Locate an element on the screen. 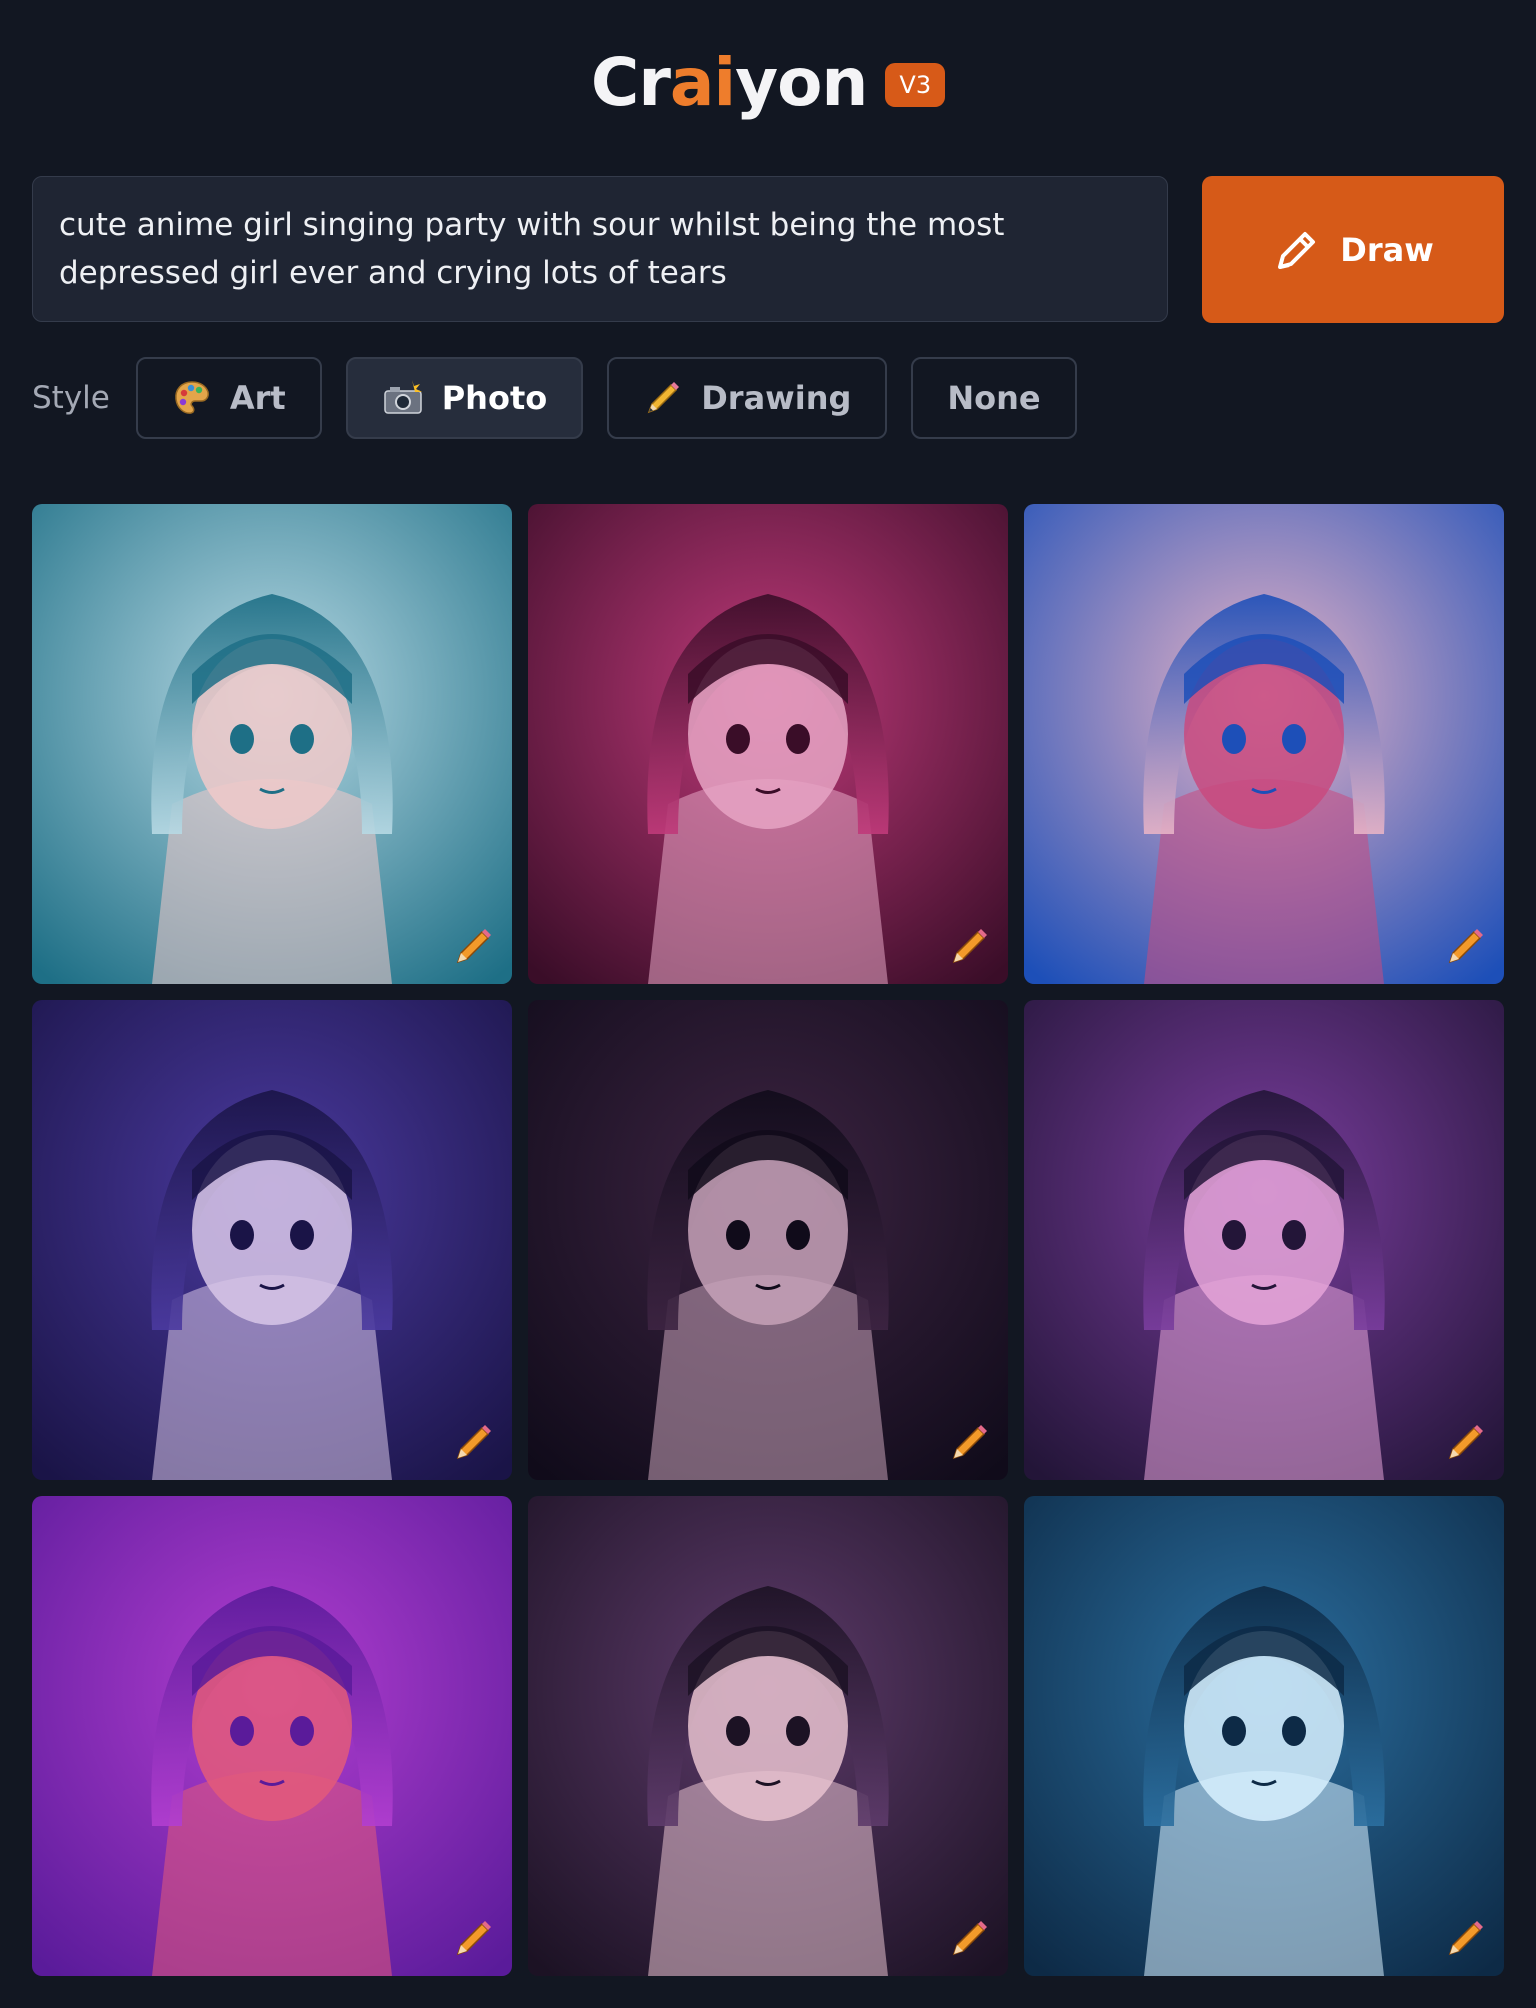 This screenshot has width=1536, height=2008. draw-button: Draw is located at coordinates (1353, 249).